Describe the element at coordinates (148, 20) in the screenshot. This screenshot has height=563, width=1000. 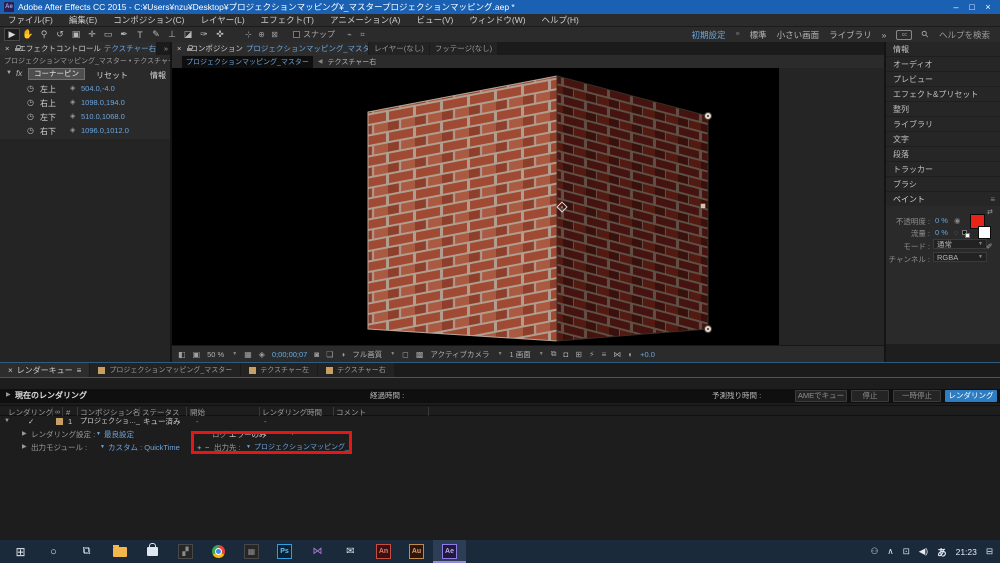
I see `menu-composition: コンポジション(C)` at that location.